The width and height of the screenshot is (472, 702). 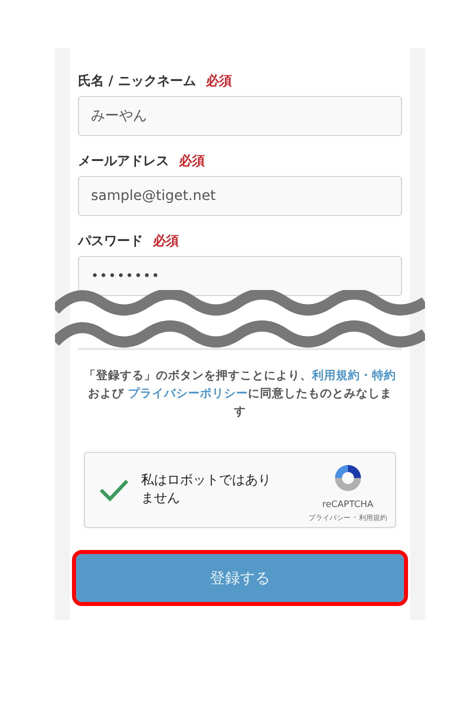 I want to click on input-field: みーやん, so click(x=240, y=116).